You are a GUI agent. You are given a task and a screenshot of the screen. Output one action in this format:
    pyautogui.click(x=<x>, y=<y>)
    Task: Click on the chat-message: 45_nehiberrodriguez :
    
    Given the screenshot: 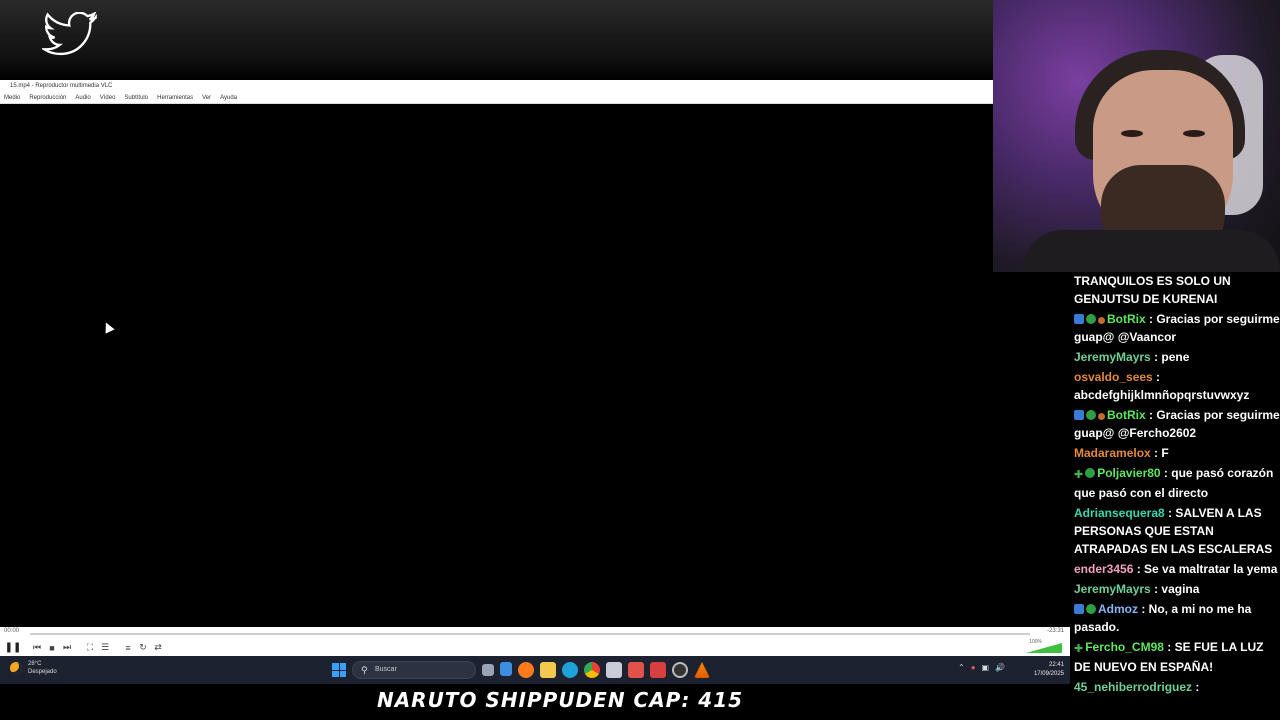 What is the action you would take?
    pyautogui.click(x=1137, y=687)
    